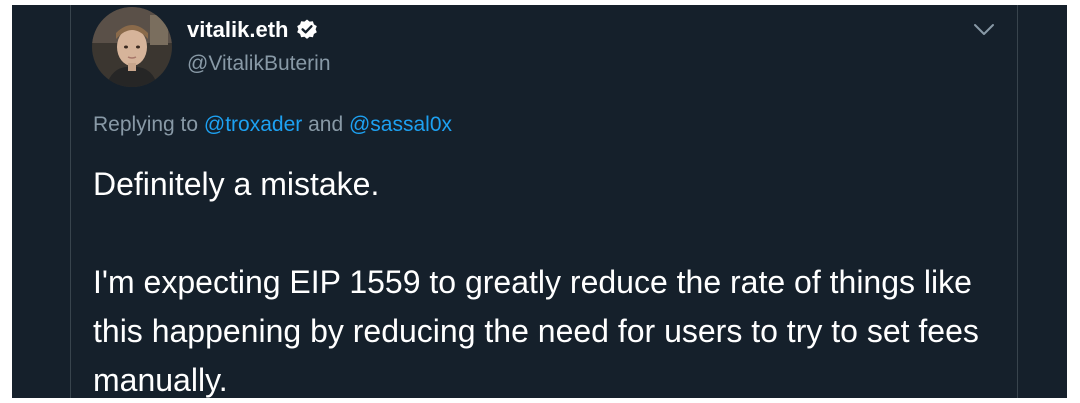 This screenshot has width=1080, height=403. What do you see at coordinates (70, 201) in the screenshot?
I see `timeline-left-divider` at bounding box center [70, 201].